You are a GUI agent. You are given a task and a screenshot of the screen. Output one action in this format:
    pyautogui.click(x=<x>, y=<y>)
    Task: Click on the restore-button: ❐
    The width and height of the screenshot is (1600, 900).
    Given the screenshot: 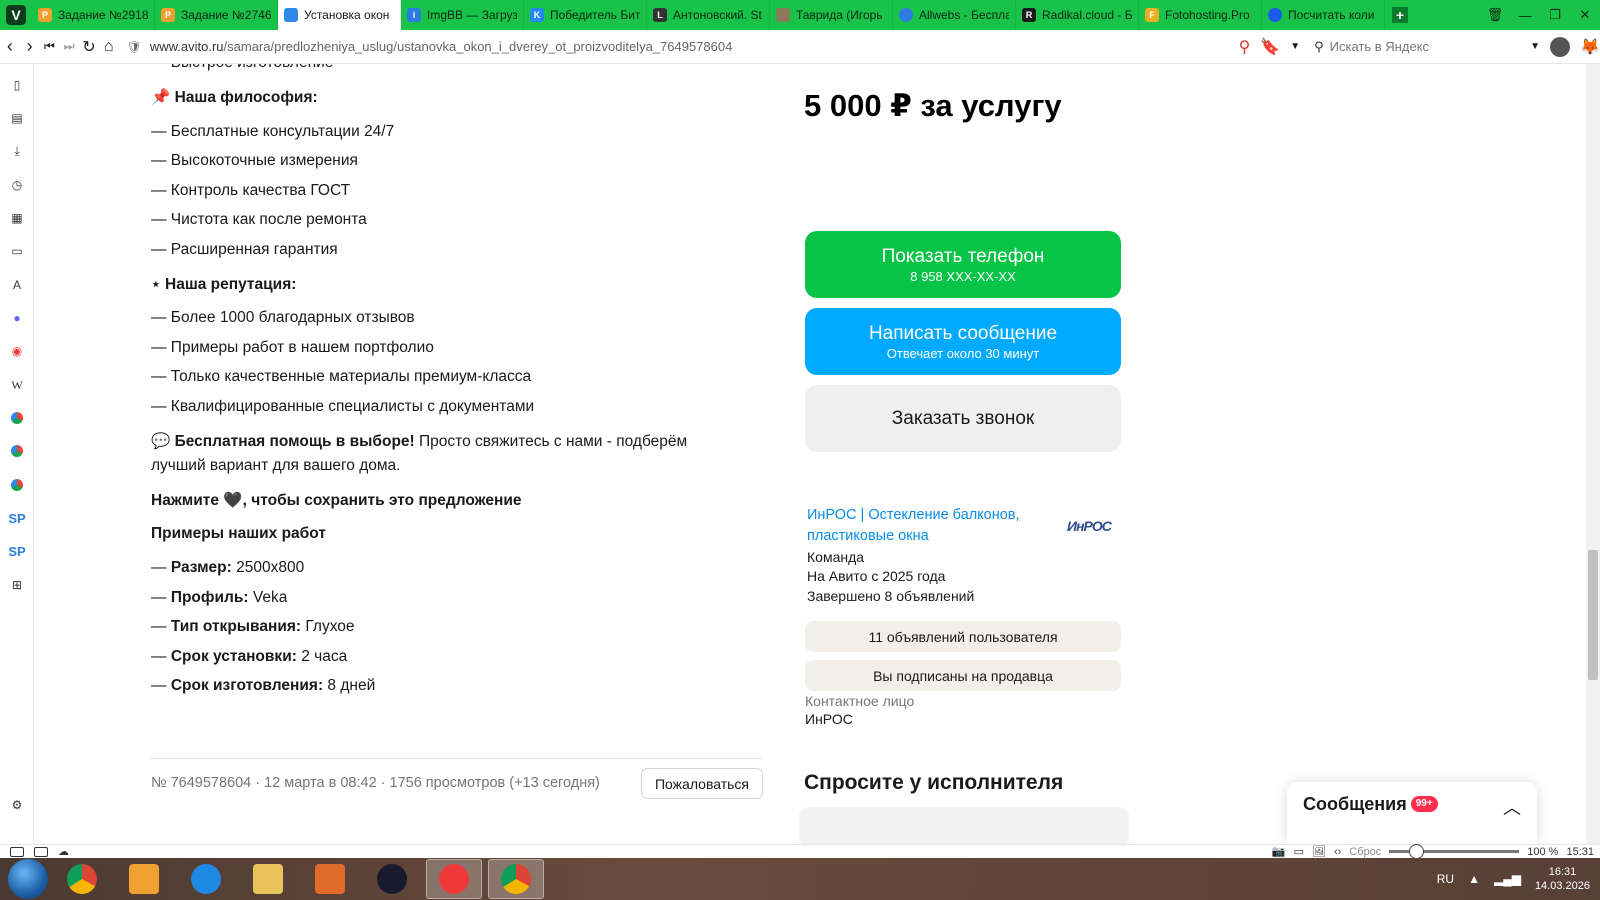 What is the action you would take?
    pyautogui.click(x=1555, y=15)
    